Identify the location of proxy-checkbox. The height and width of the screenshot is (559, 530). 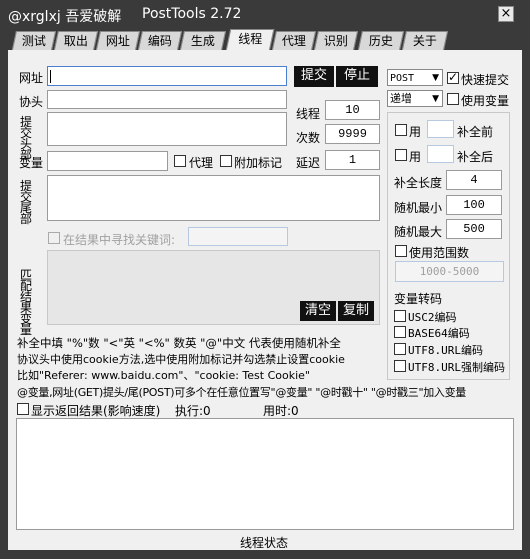
(180, 161).